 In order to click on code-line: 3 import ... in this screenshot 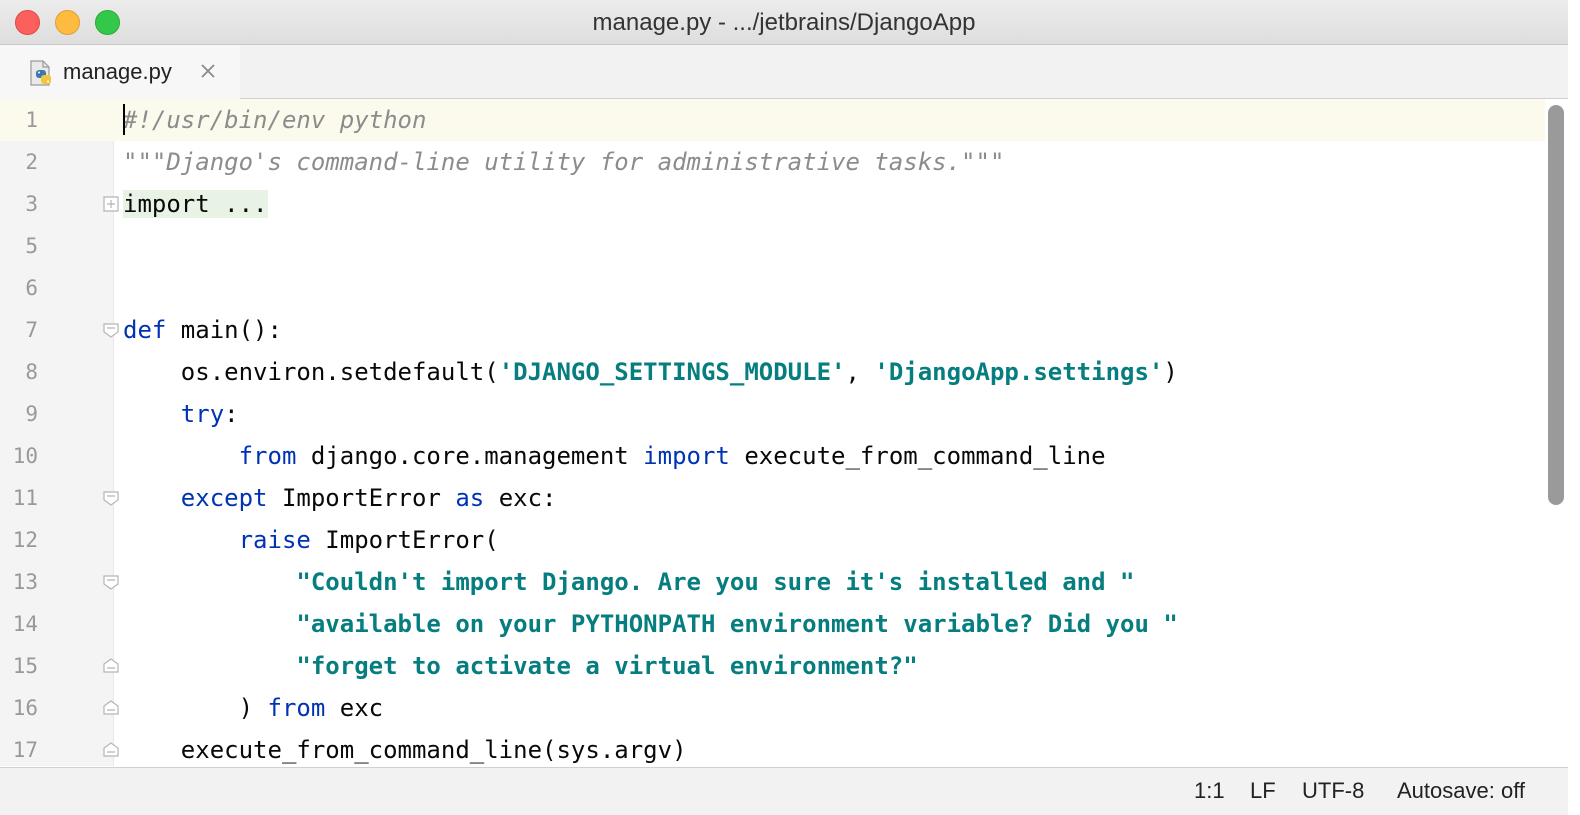, I will do `click(772, 204)`.